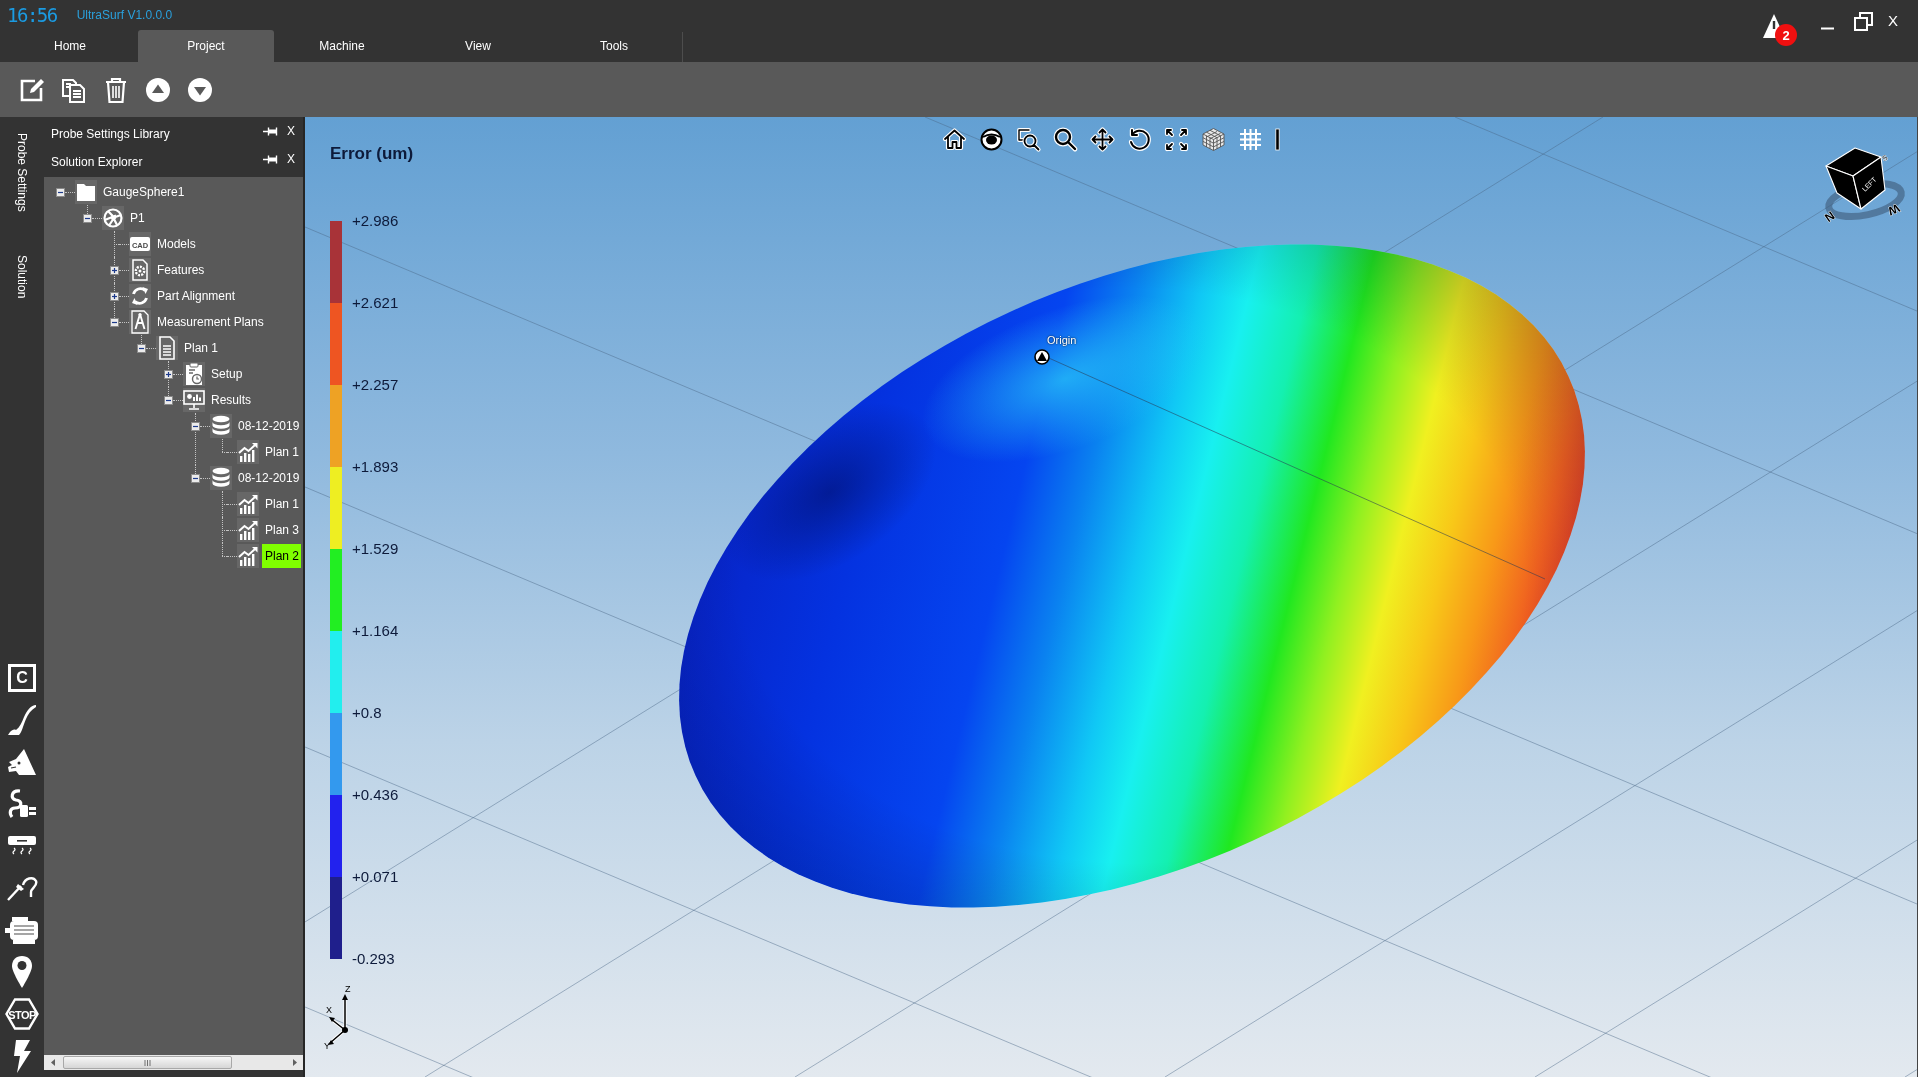 This screenshot has width=1918, height=1077. What do you see at coordinates (137, 218) in the screenshot?
I see `tree-item: P1` at bounding box center [137, 218].